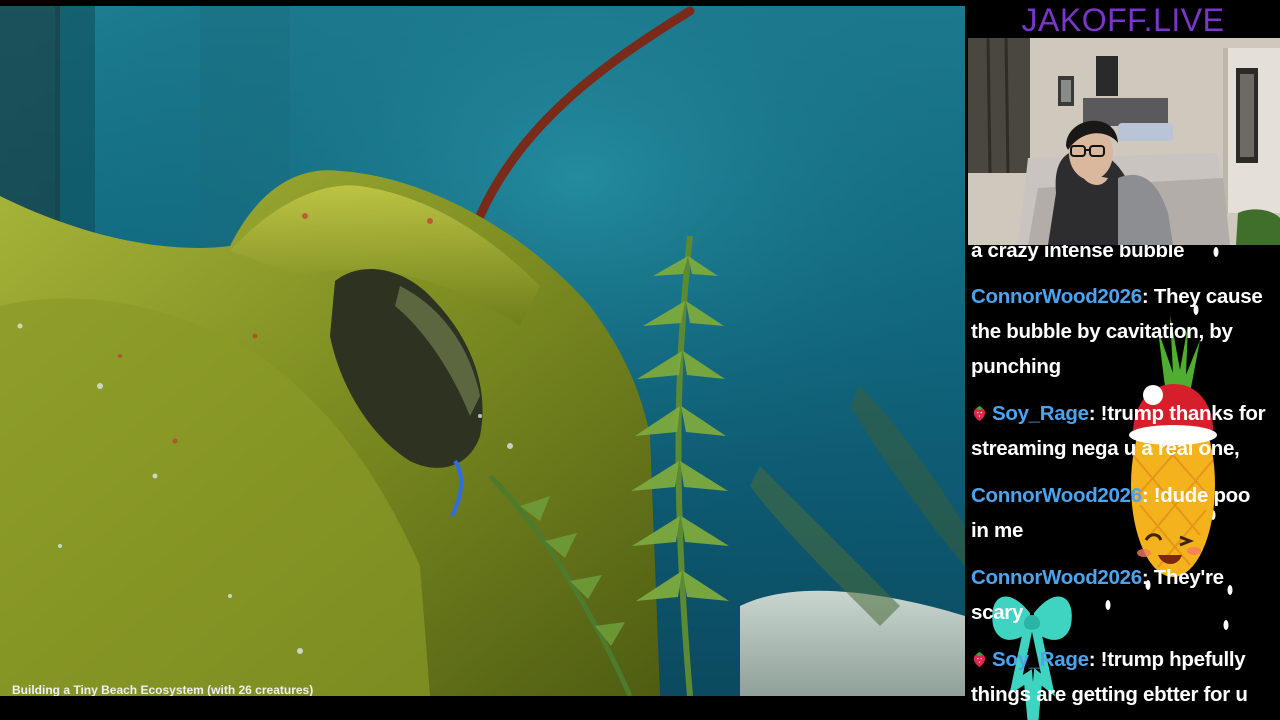 Image resolution: width=1280 pixels, height=720 pixels. Describe the element at coordinates (1078, 253) in the screenshot. I see `chat-message-text: a crazy intense bubble` at that location.